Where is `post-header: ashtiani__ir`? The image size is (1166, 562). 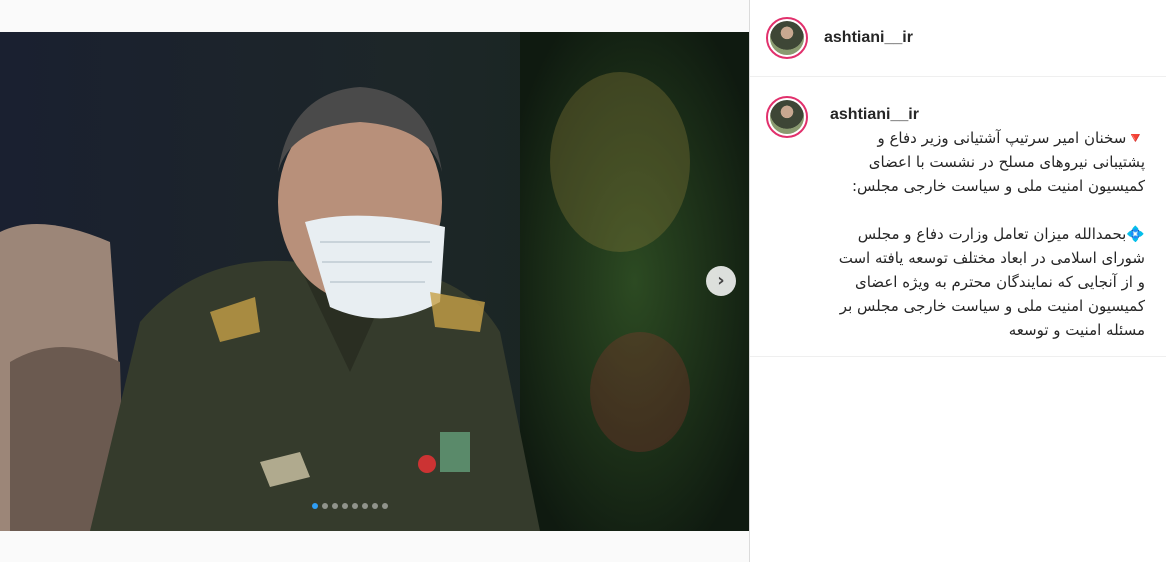 post-header: ashtiani__ir is located at coordinates (958, 38).